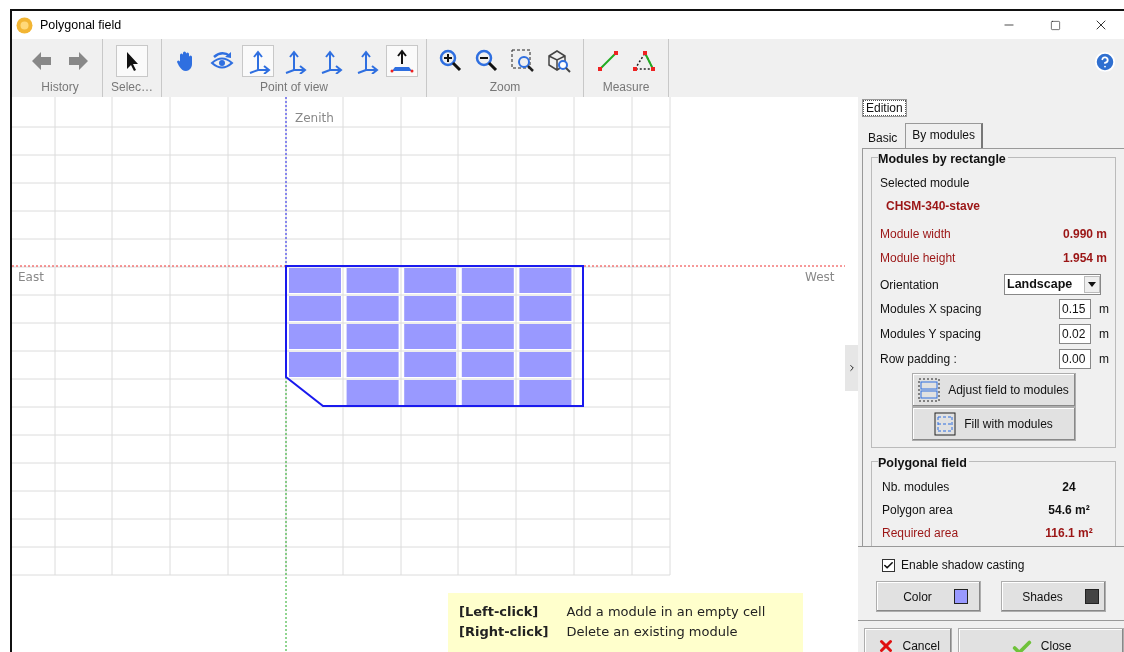 The height and width of the screenshot is (652, 1124). I want to click on field-label: Required area, so click(921, 533).